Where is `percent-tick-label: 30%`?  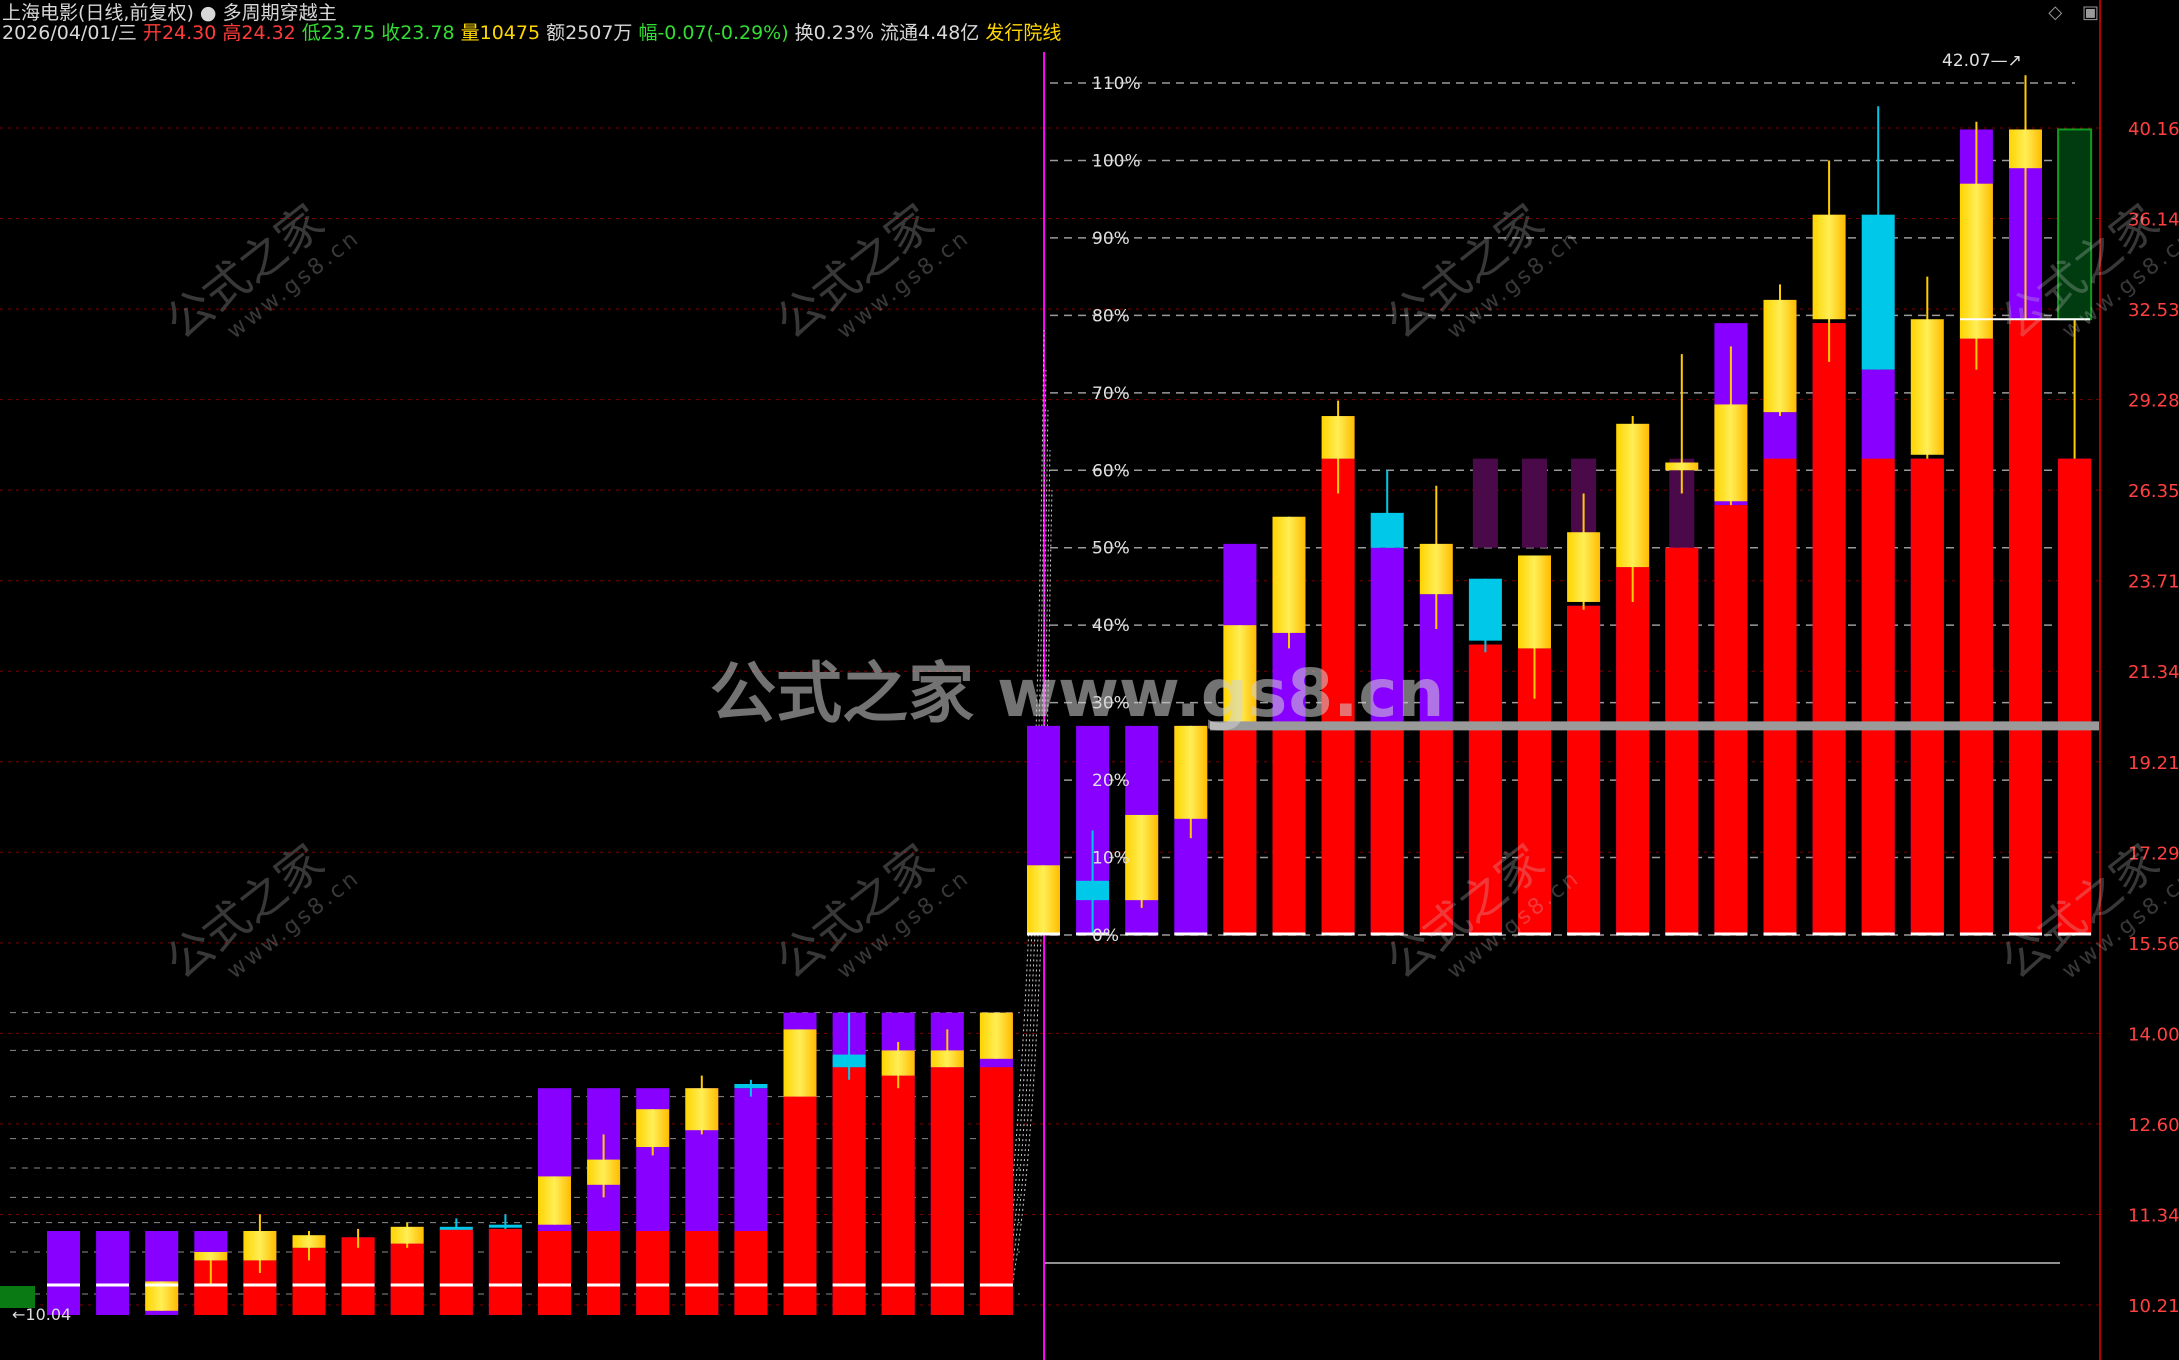 percent-tick-label: 30% is located at coordinates (1111, 704).